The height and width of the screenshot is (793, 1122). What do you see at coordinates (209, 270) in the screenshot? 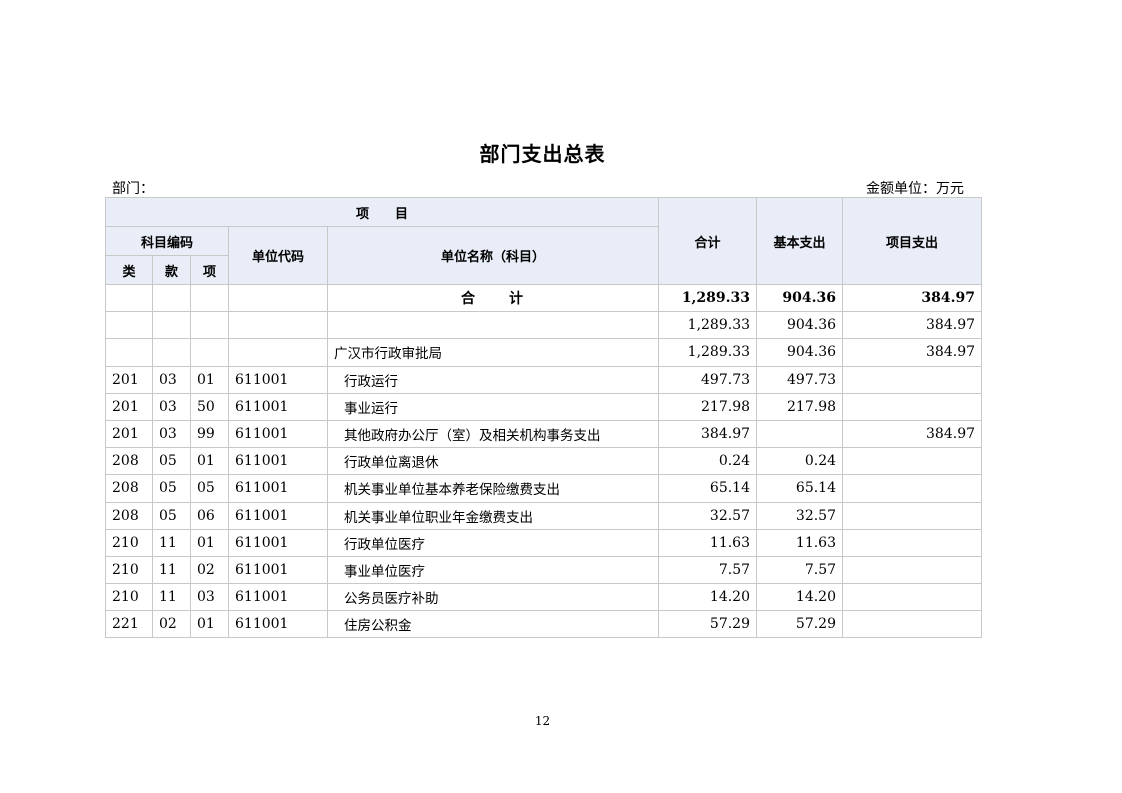
I see `header-xiang: 项` at bounding box center [209, 270].